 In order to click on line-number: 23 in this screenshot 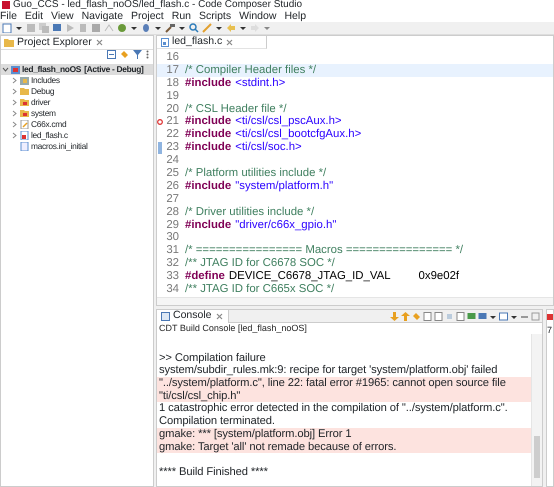, I will do `click(172, 147)`.